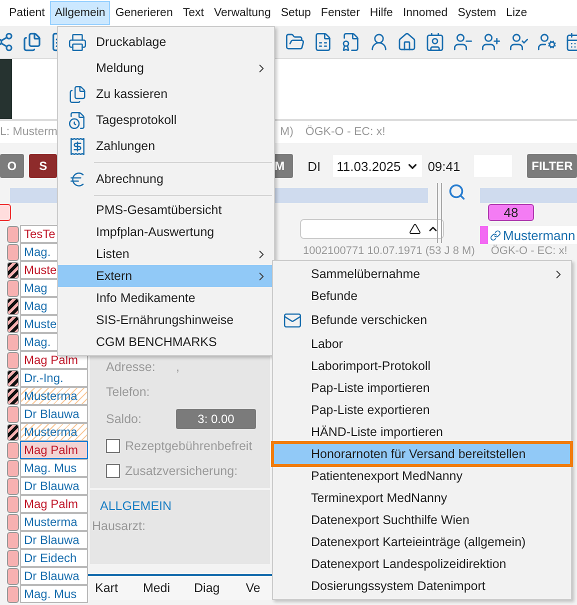  I want to click on menu-item: Dosierungssystem Datenimport, so click(422, 586).